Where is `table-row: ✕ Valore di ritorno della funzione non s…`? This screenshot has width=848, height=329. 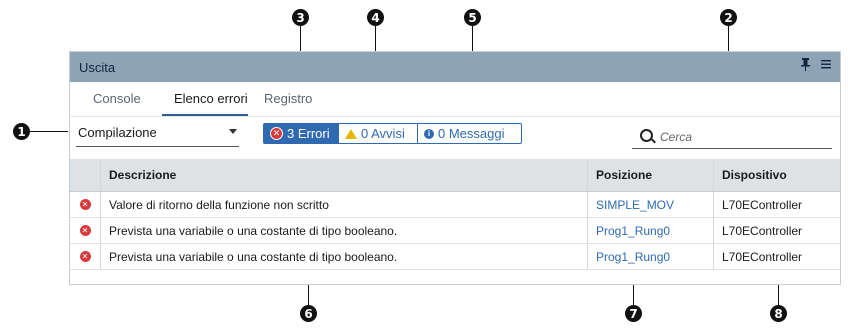 table-row: ✕ Valore di ritorno della funzione non s… is located at coordinates (455, 205).